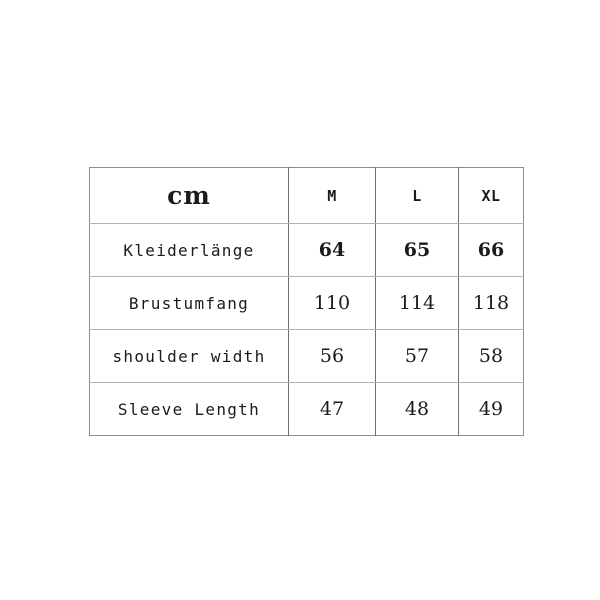  I want to click on table-row: Brustumfang 110 114 118, so click(306, 303).